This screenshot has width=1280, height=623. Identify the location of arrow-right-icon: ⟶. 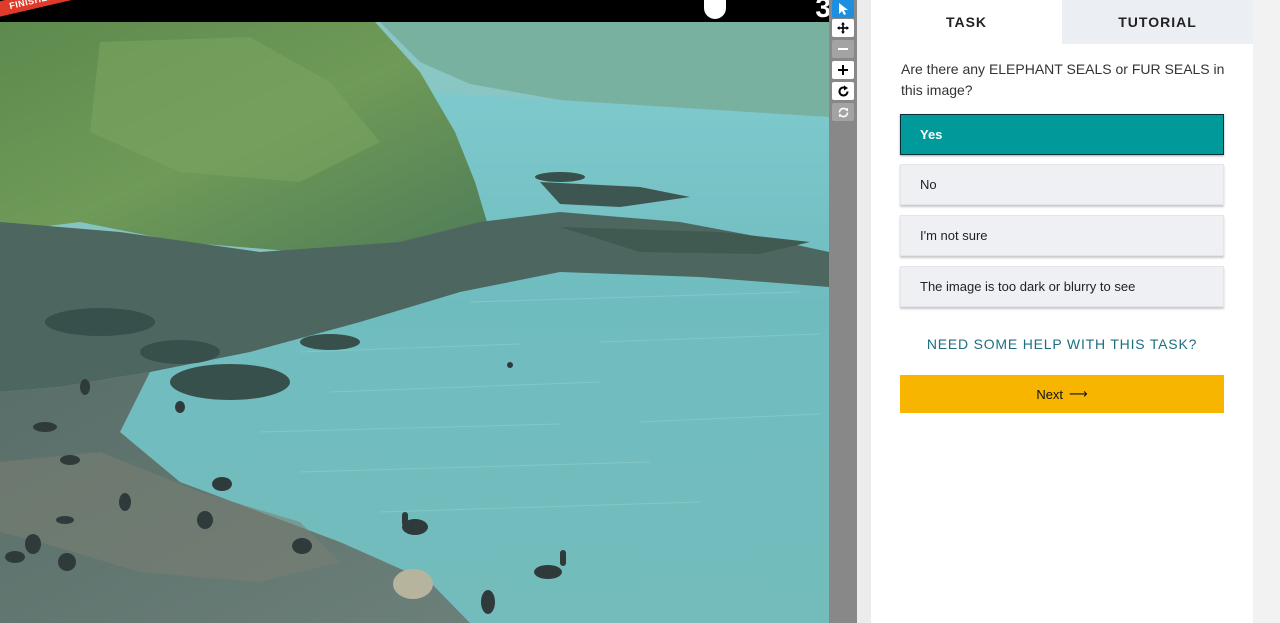
(1078, 393).